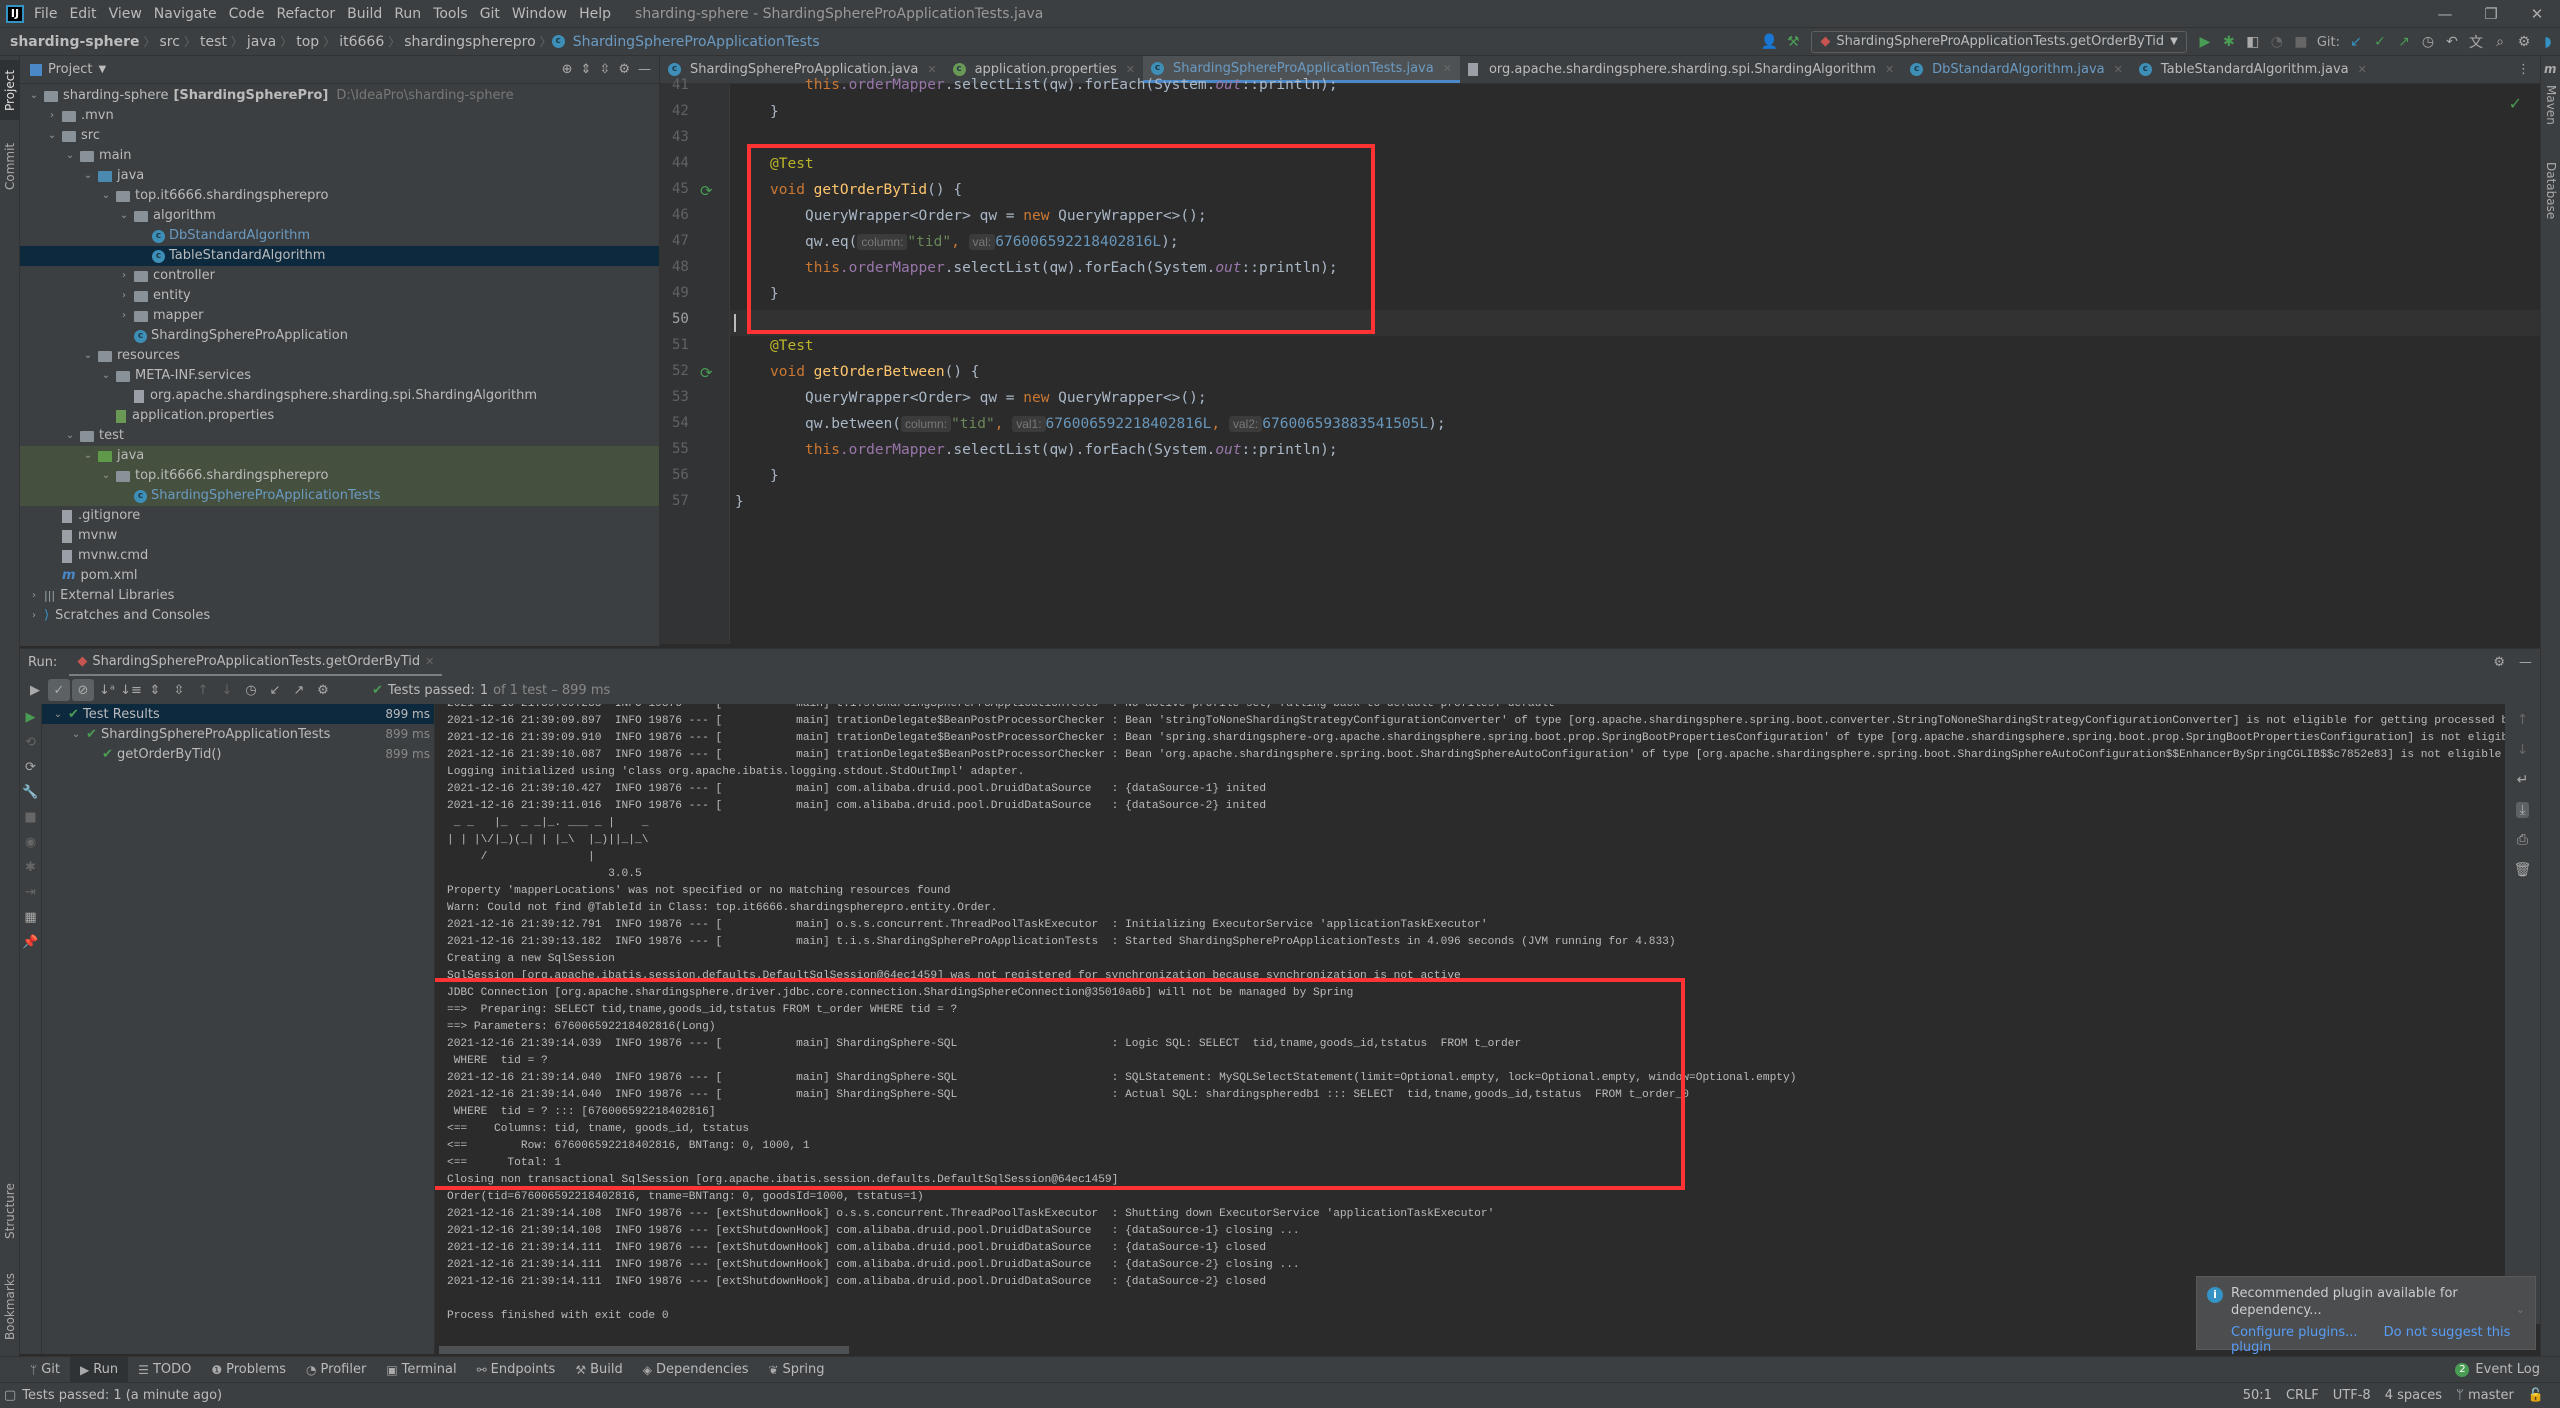 The height and width of the screenshot is (1408, 2560). What do you see at coordinates (307, 42) in the screenshot?
I see `breadcrumb-item: top` at bounding box center [307, 42].